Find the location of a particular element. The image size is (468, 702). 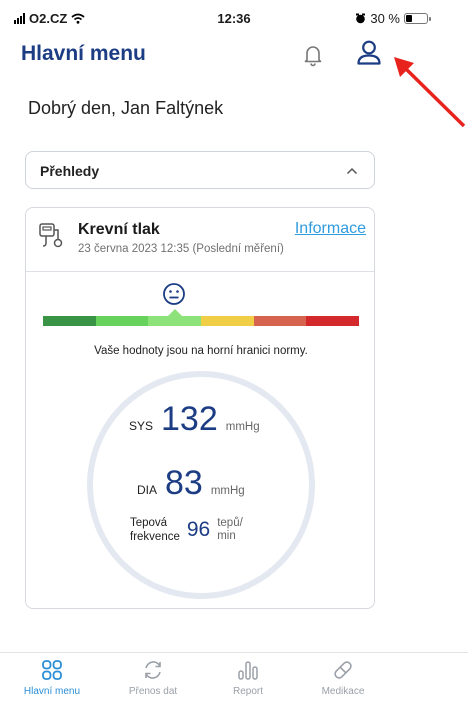

nav-item-home: Hlavní menu is located at coordinates (52, 678).